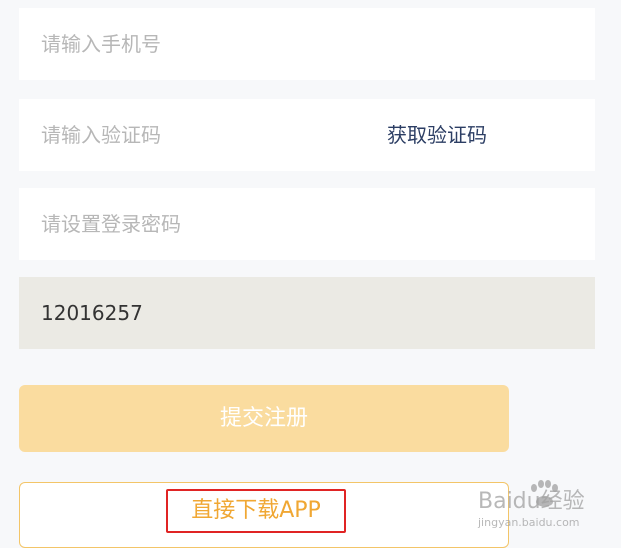 The height and width of the screenshot is (548, 621). I want to click on invite-code-input, so click(307, 313).